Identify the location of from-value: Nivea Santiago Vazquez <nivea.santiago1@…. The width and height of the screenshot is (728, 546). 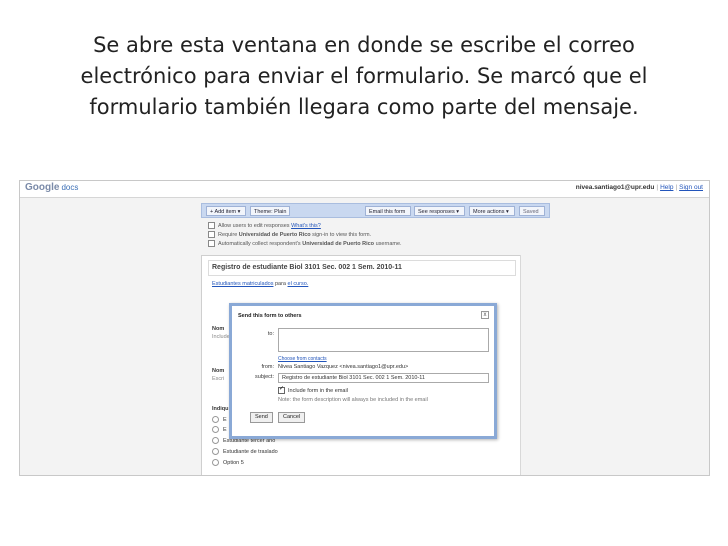
(343, 367).